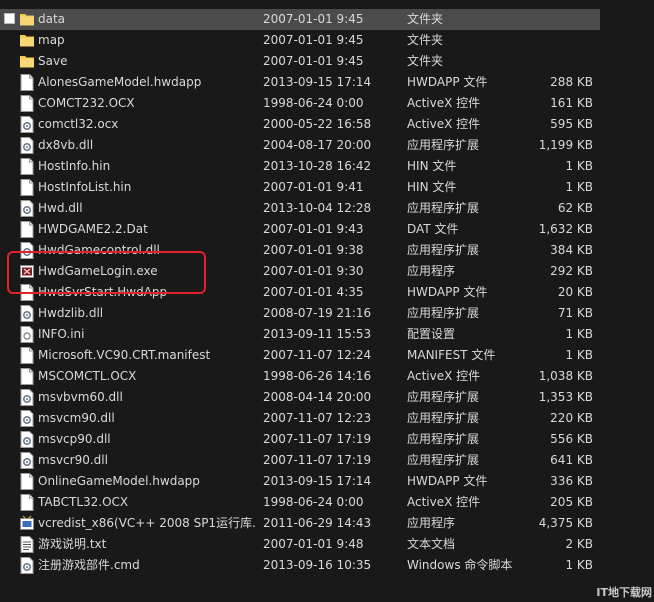 This screenshot has width=654, height=602. I want to click on file-date-modified: 2007-01-01 9:45, so click(313, 40).